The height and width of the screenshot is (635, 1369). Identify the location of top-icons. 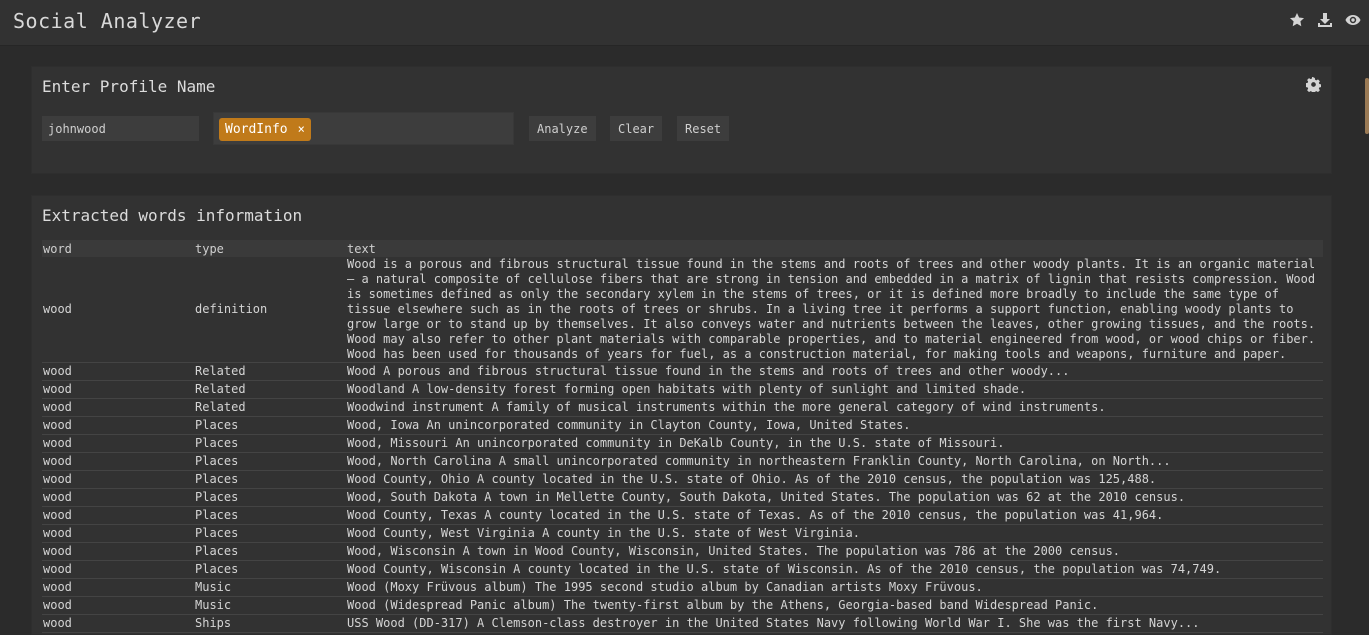
(1325, 21).